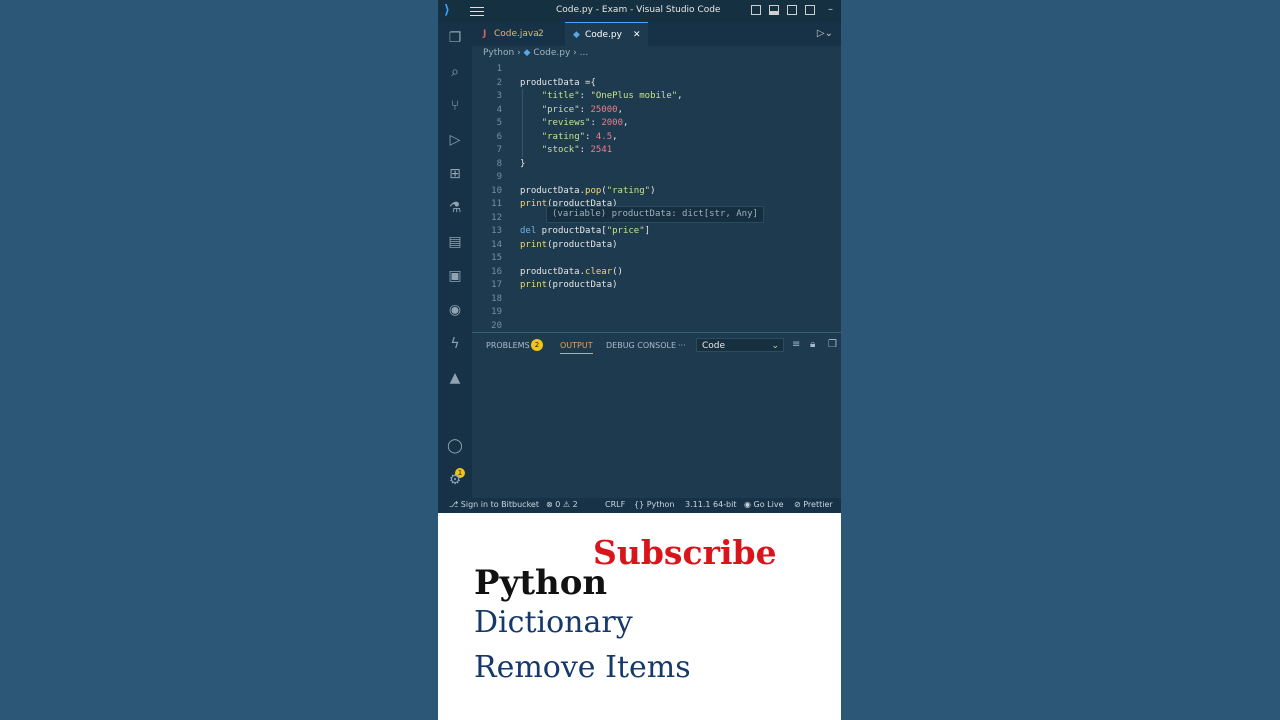  I want to click on tab-output: OUTPUT, so click(576, 347).